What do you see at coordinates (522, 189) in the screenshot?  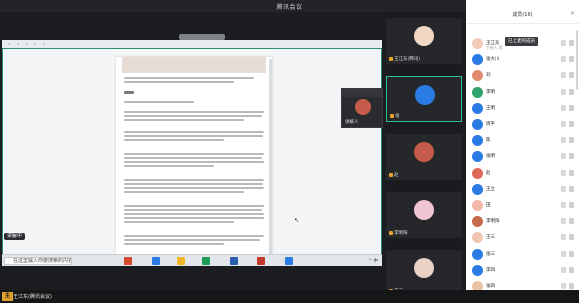 I see `member-row: 王立` at bounding box center [522, 189].